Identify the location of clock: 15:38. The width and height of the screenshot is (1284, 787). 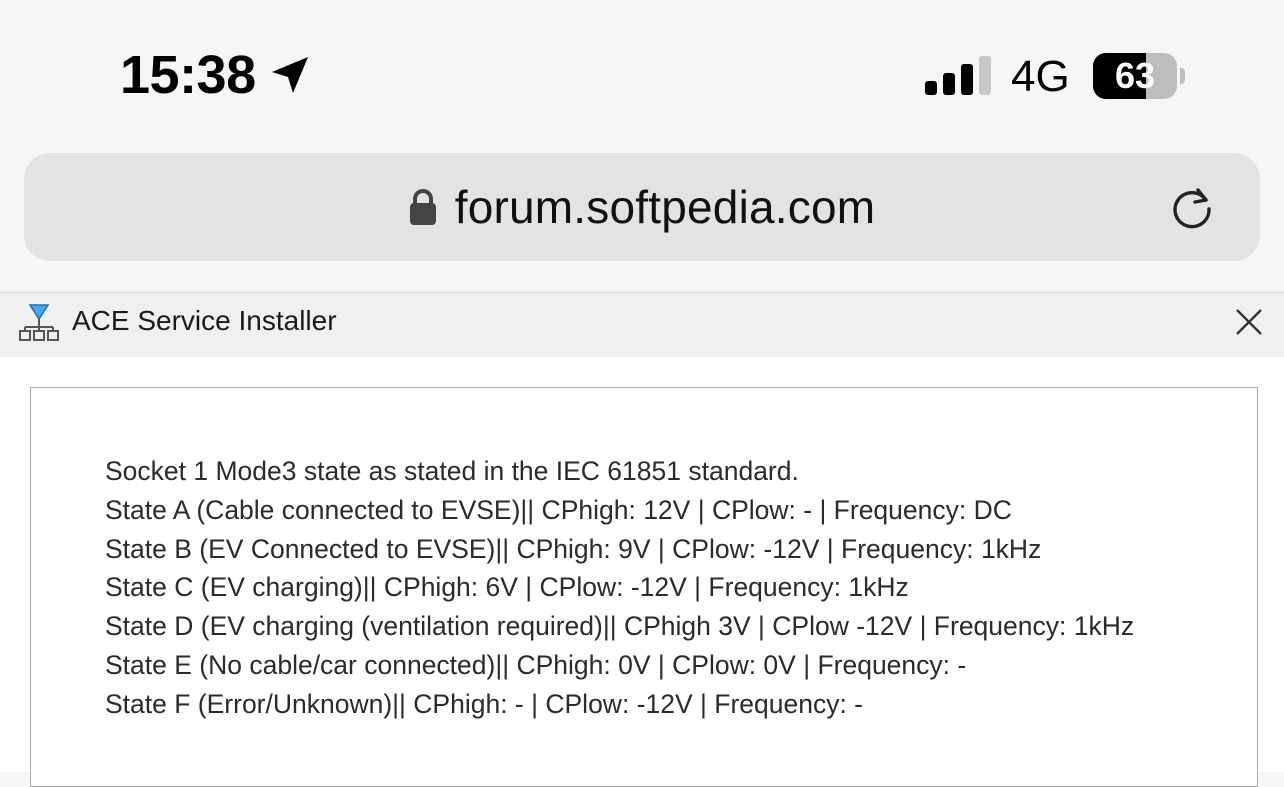
(216, 75).